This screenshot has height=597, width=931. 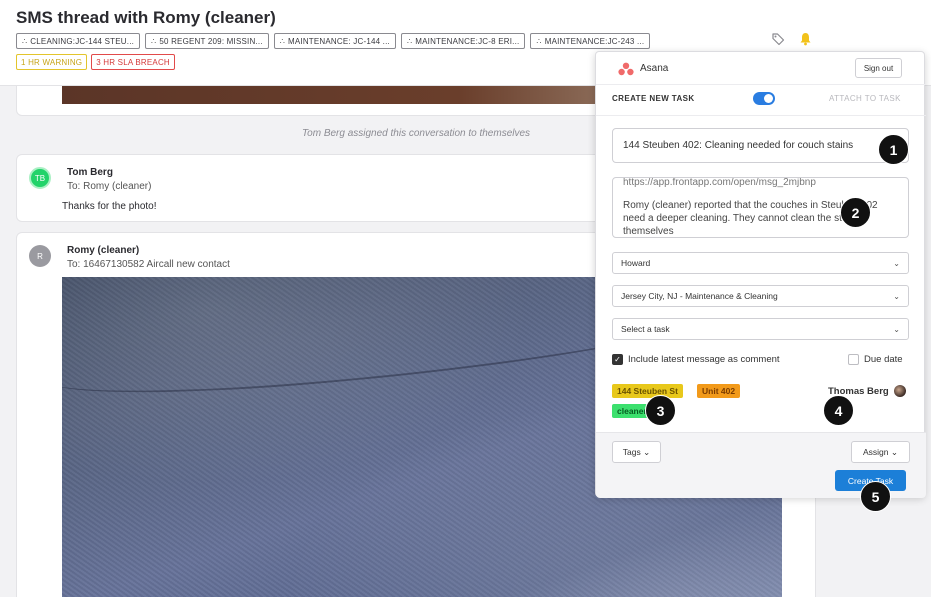 I want to click on sla-flags: 1 HR WARNING 3 HR SLA BREACH, so click(x=95, y=62).